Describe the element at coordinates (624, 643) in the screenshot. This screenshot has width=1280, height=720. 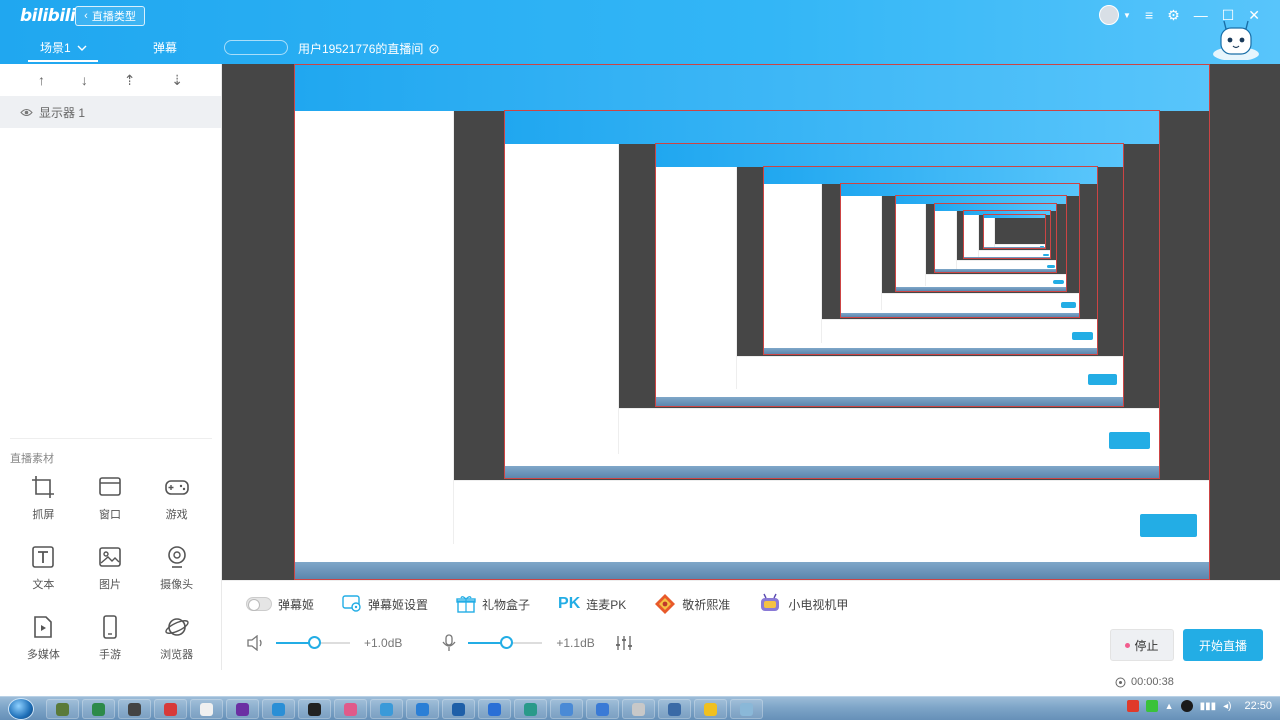
I see `mixer-icon` at that location.